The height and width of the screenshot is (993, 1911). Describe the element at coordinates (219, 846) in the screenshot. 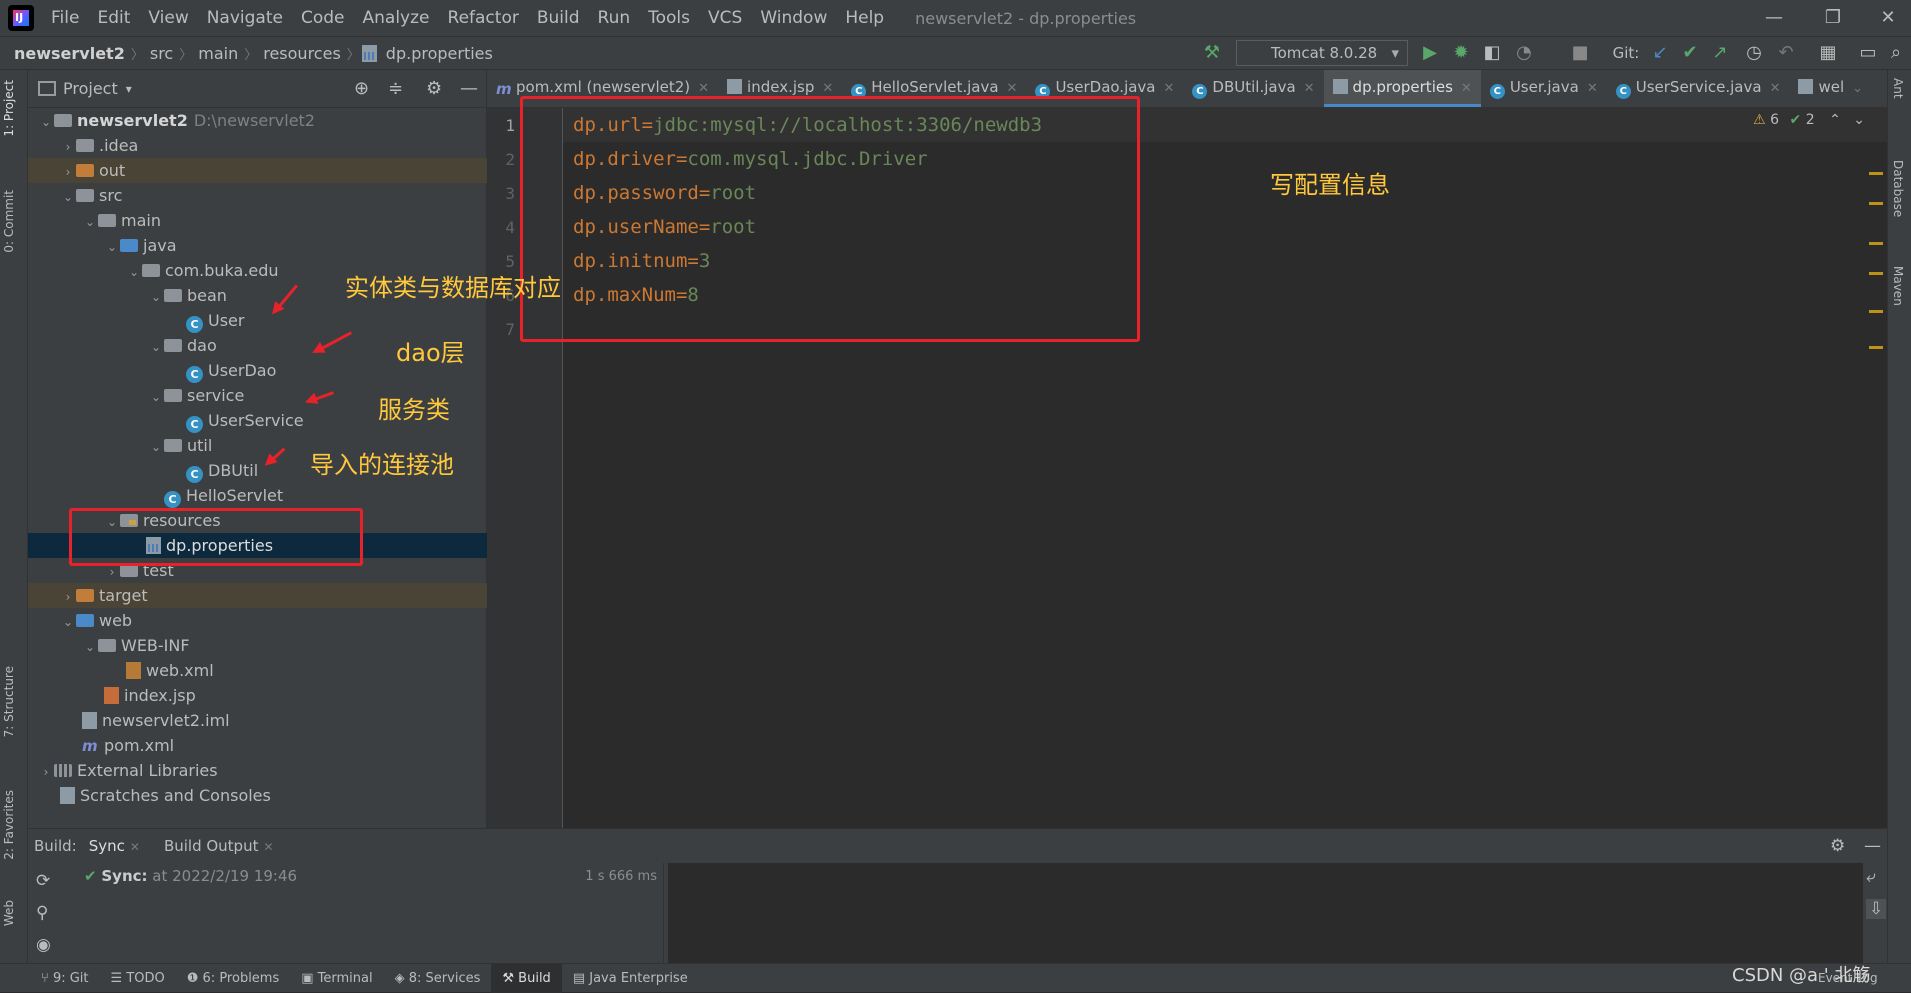

I see `tab-build-output: Build Output ✕` at that location.